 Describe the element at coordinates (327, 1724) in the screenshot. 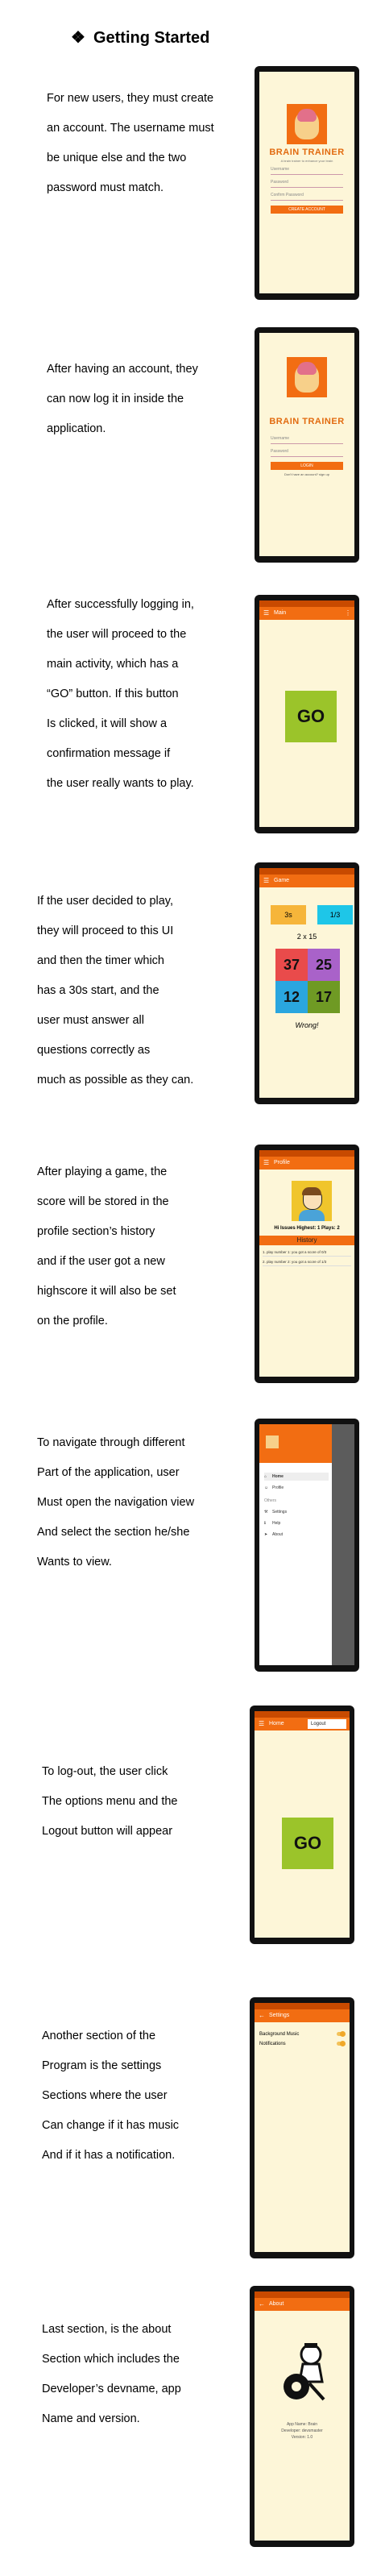

I see `logout-menu-item: Logout` at that location.